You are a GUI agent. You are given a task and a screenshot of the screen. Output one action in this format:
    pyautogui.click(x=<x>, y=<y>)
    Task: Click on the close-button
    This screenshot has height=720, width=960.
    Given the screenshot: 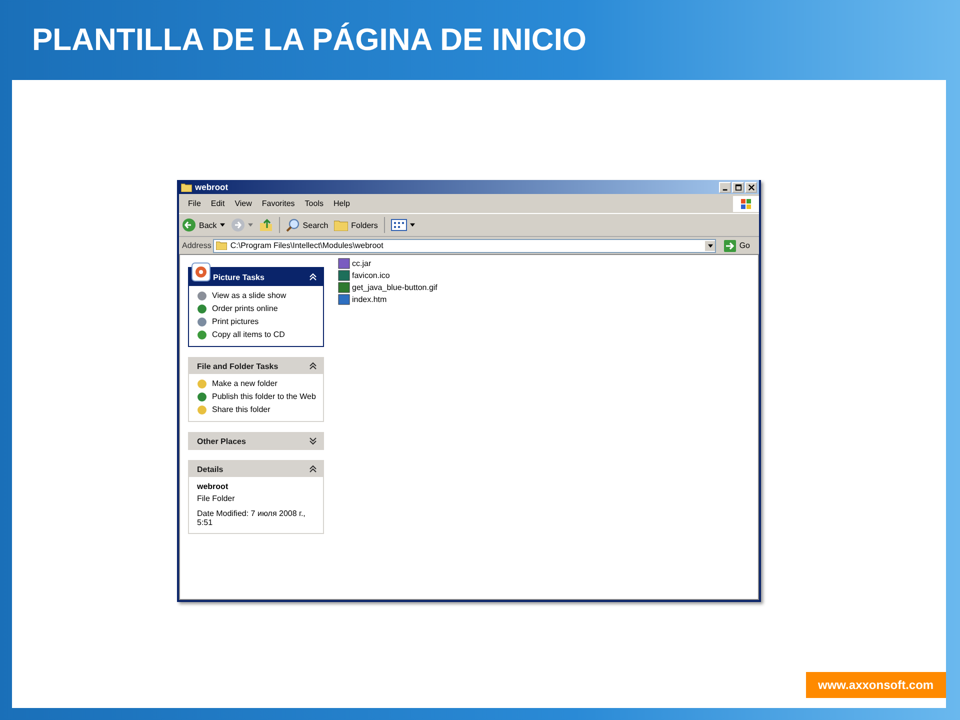 What is the action you would take?
    pyautogui.click(x=751, y=187)
    